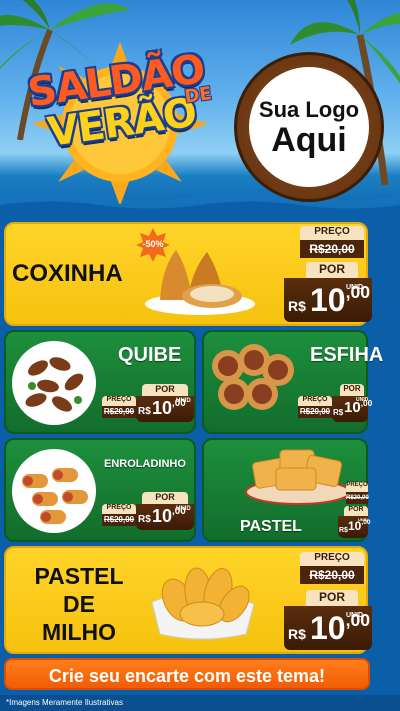  What do you see at coordinates (332, 270) in the screenshot?
I see `por-label-coxinha: POR` at bounding box center [332, 270].